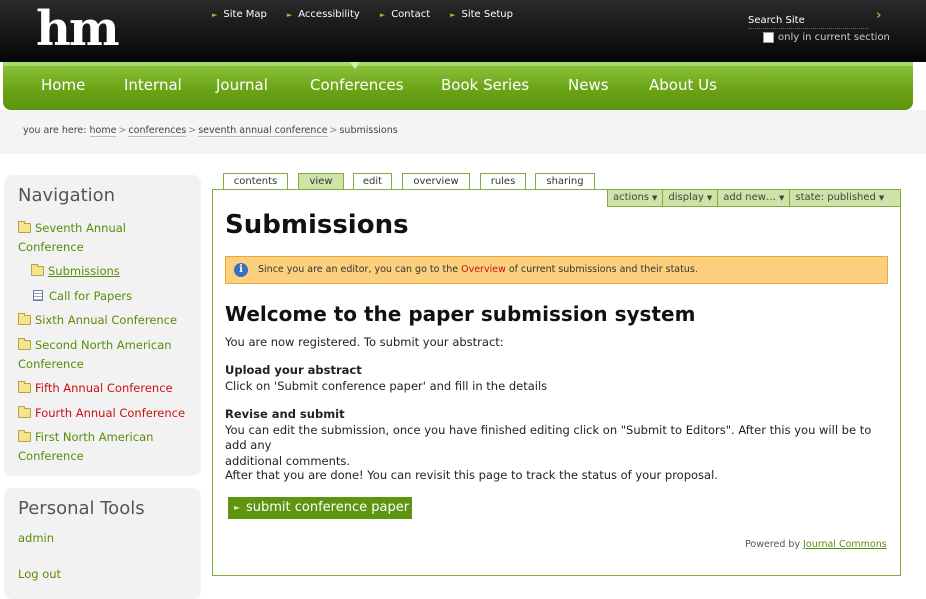 The width and height of the screenshot is (926, 599). I want to click on breadcrumb-conferences: conferences, so click(157, 131).